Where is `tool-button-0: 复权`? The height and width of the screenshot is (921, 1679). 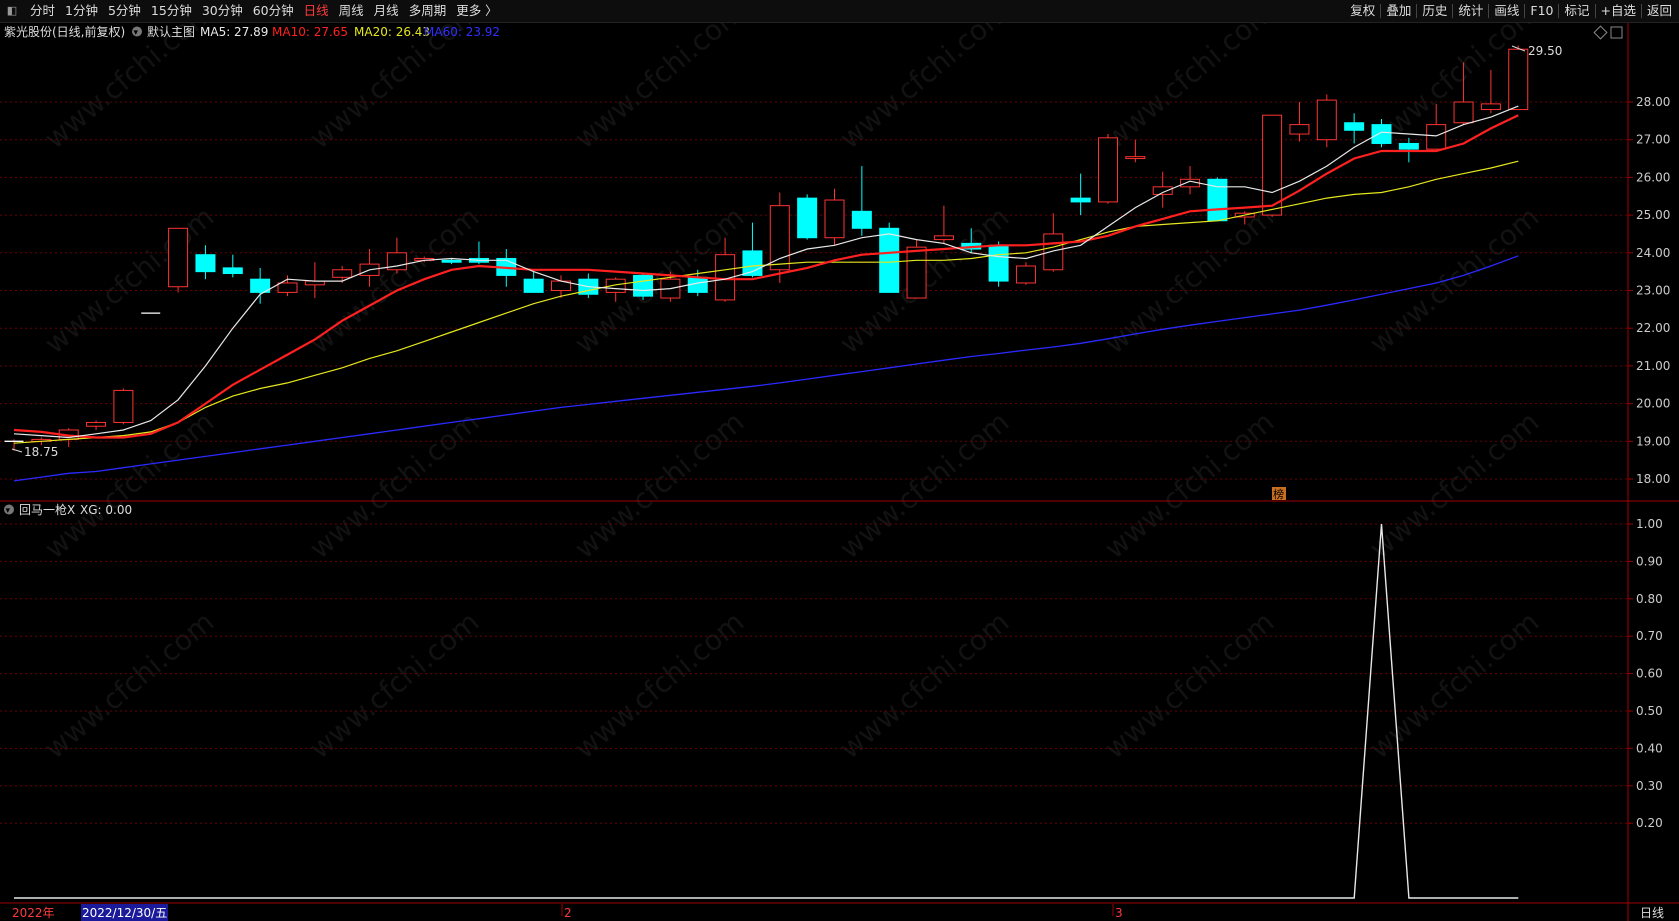 tool-button-0: 复权 is located at coordinates (1362, 11).